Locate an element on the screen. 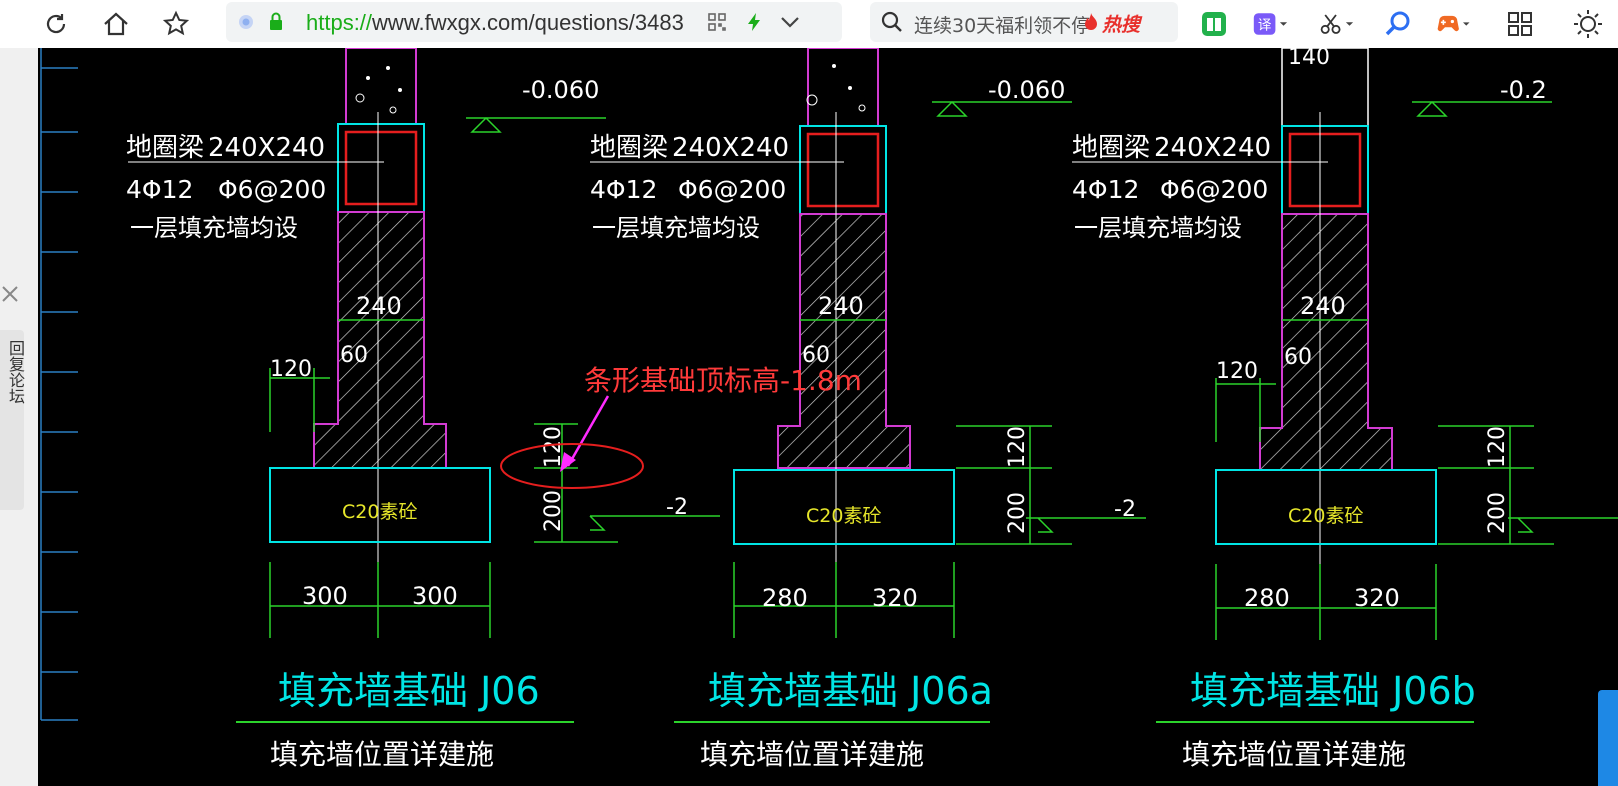 Image resolution: width=1618 pixels, height=786 pixels. fire-icon is located at coordinates (1091, 21).